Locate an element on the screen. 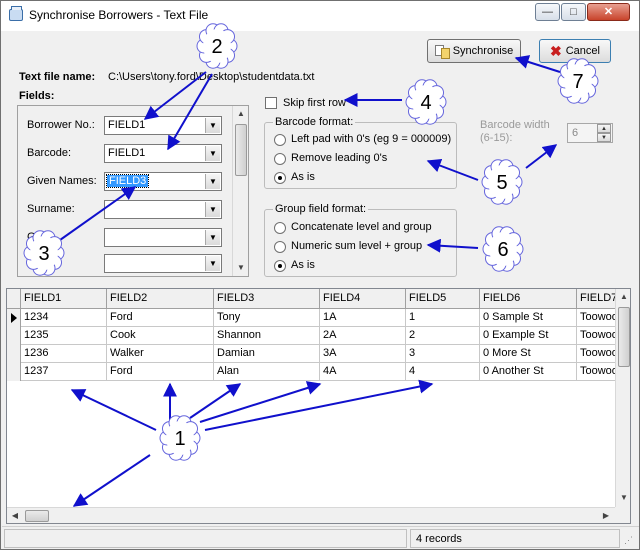 Image resolution: width=640 pixels, height=550 pixels. close-button: ✕ is located at coordinates (608, 12).